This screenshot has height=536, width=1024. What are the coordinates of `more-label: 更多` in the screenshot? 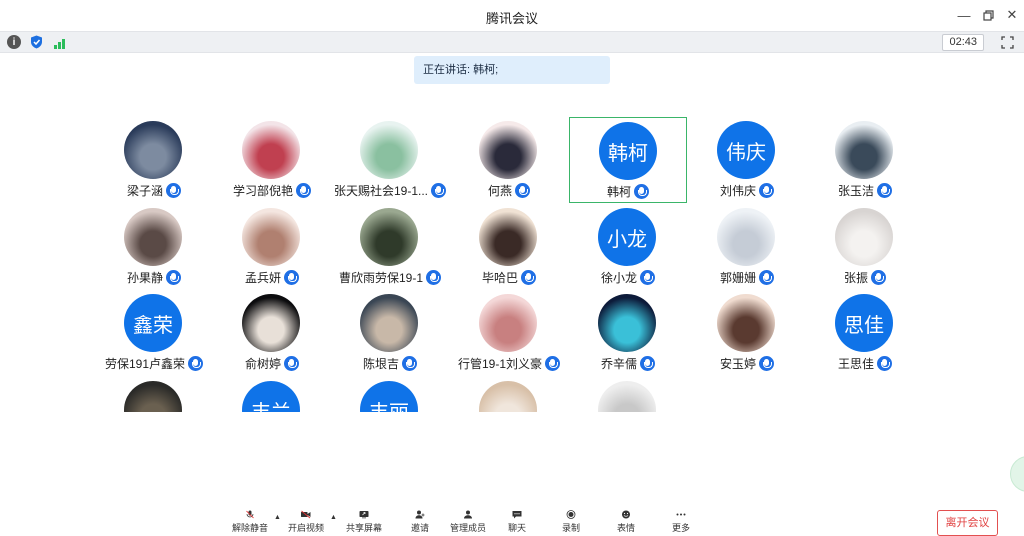 It's located at (680, 528).